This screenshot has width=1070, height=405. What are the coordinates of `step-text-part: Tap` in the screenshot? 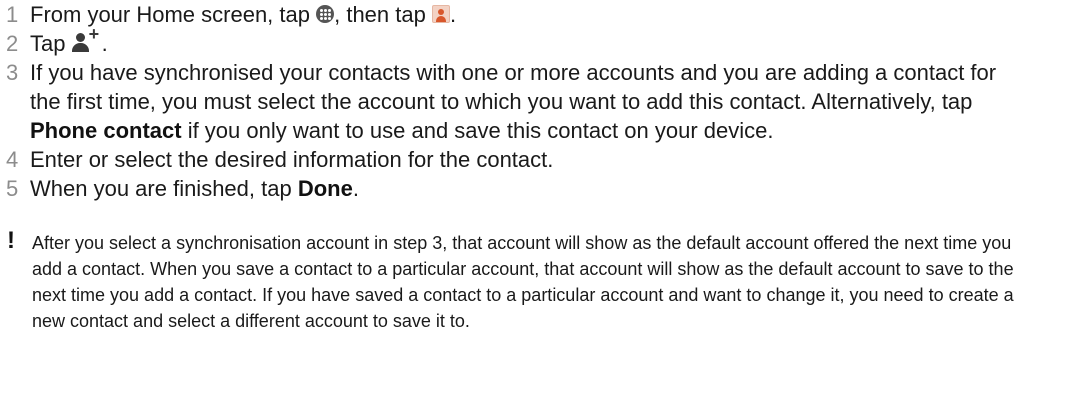 It's located at (51, 43).